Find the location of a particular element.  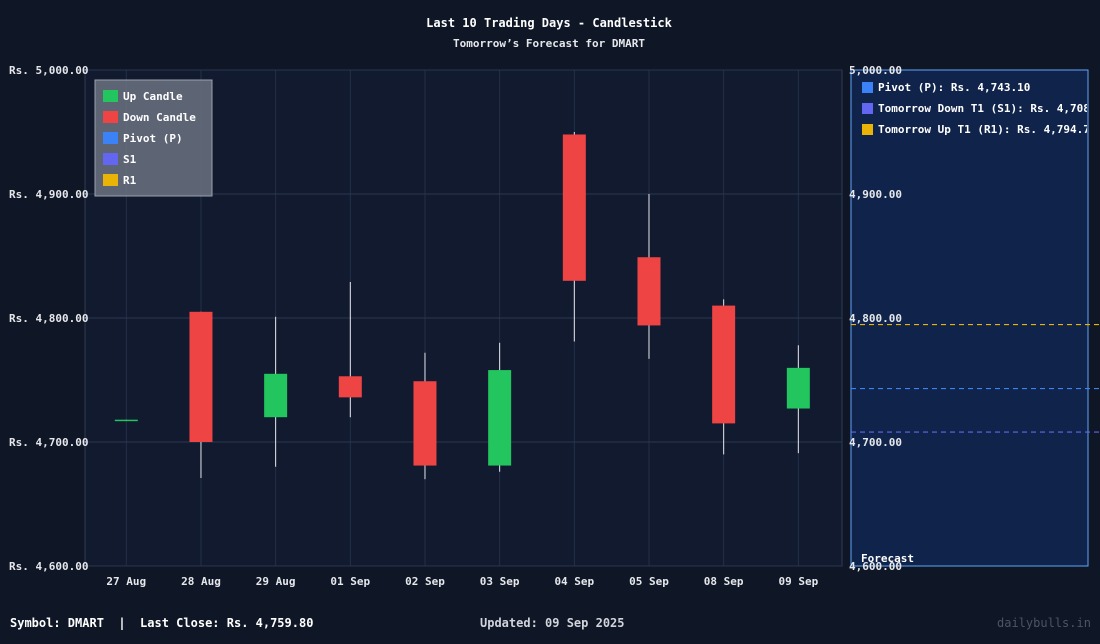

legend-label: S1 is located at coordinates (130, 159).